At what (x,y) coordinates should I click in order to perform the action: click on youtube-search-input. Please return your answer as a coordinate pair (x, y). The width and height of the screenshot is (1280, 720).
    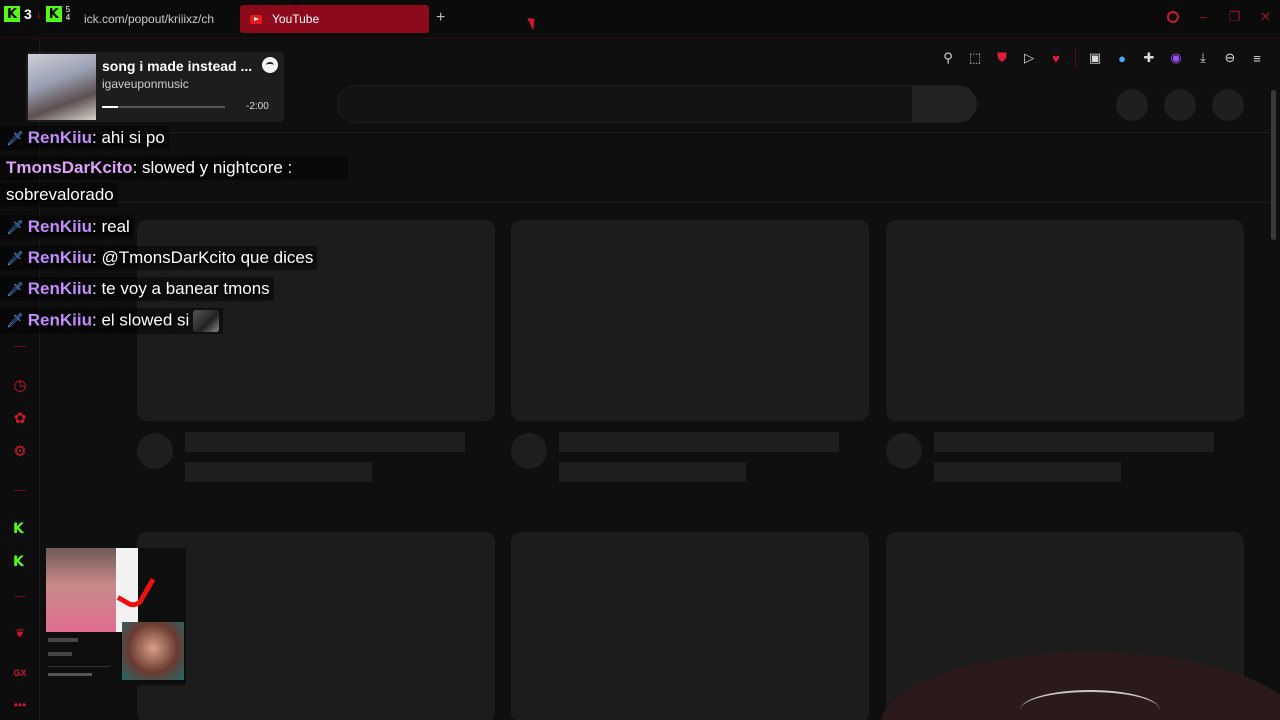
    Looking at the image, I should click on (625, 104).